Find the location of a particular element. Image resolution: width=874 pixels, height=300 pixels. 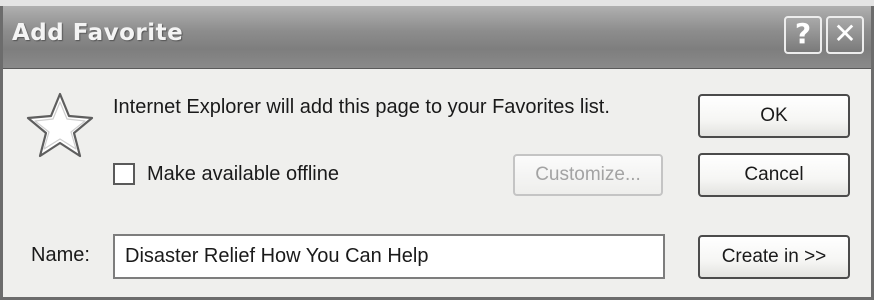

create-in-button: Create in >> is located at coordinates (774, 257).